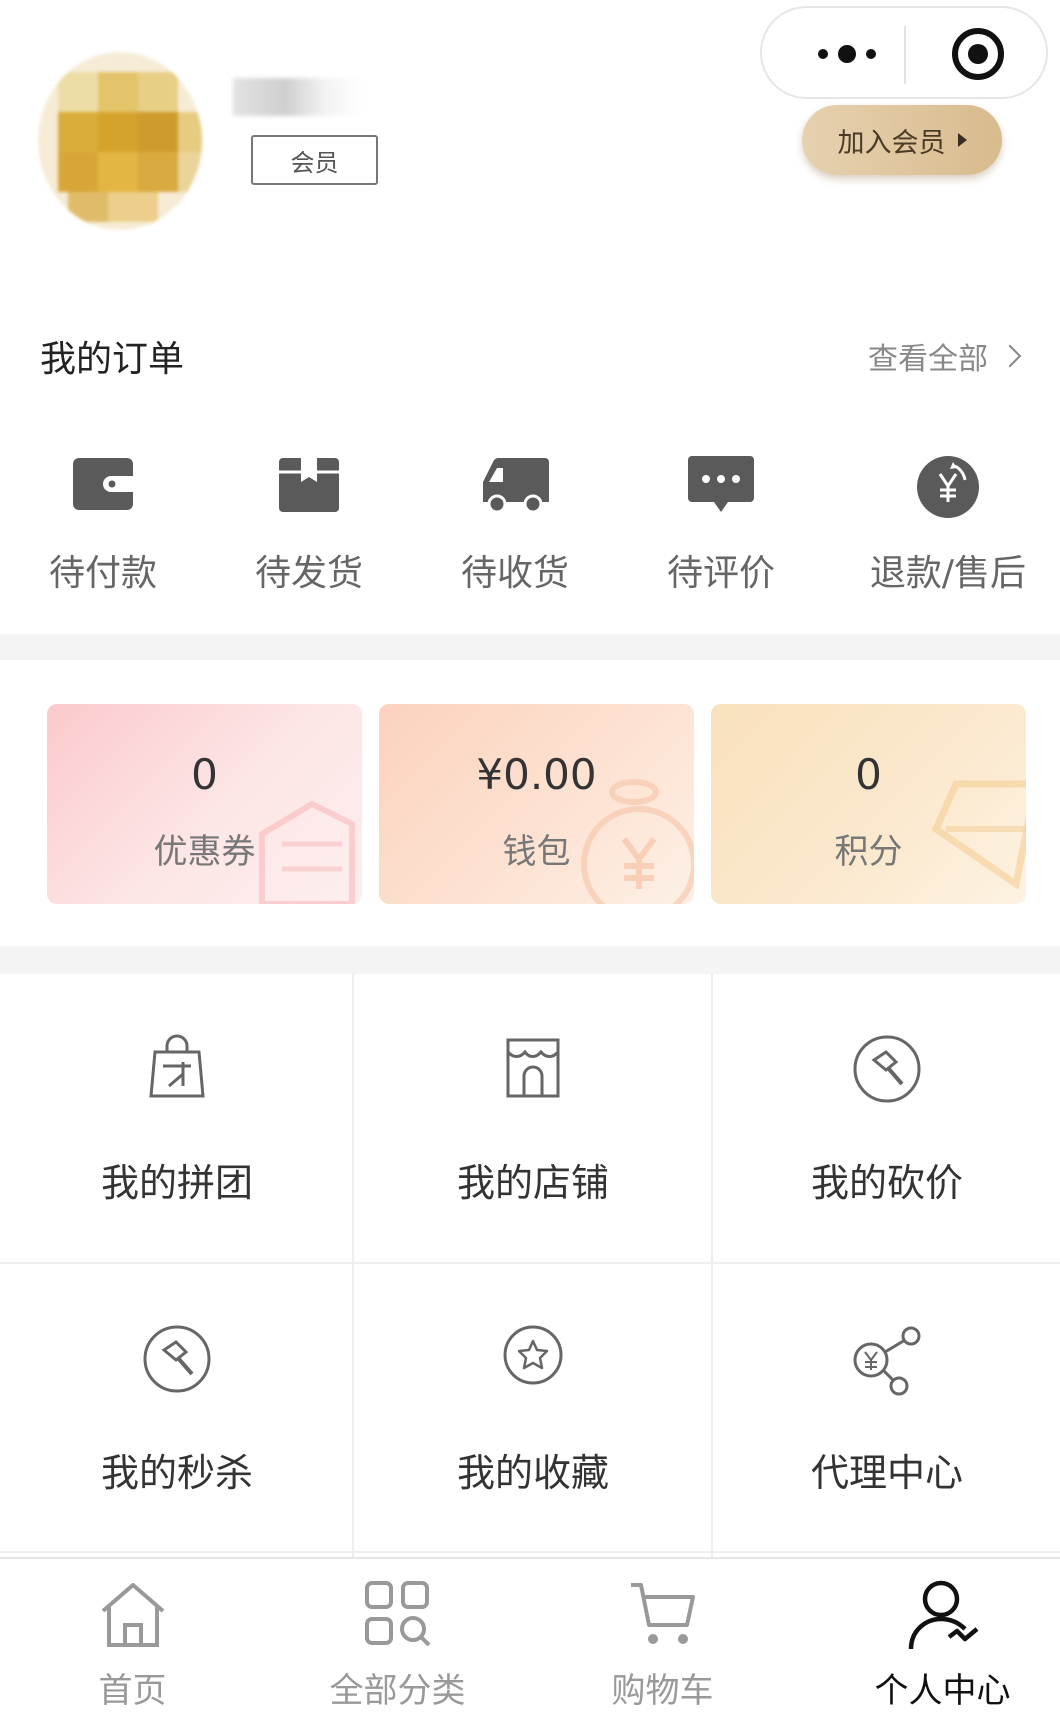 The height and width of the screenshot is (1715, 1060). What do you see at coordinates (397, 1614) in the screenshot?
I see `category-icon` at bounding box center [397, 1614].